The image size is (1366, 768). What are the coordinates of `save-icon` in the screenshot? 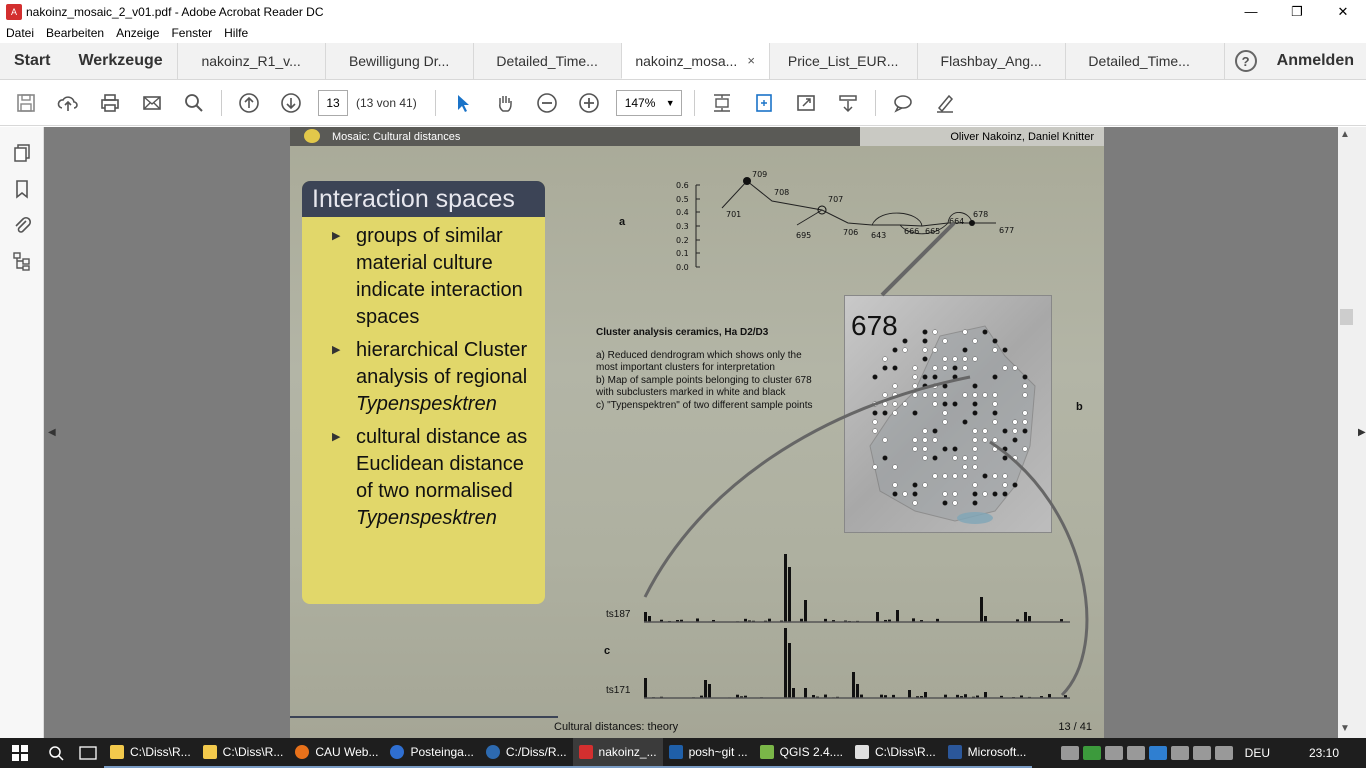 It's located at (26, 103).